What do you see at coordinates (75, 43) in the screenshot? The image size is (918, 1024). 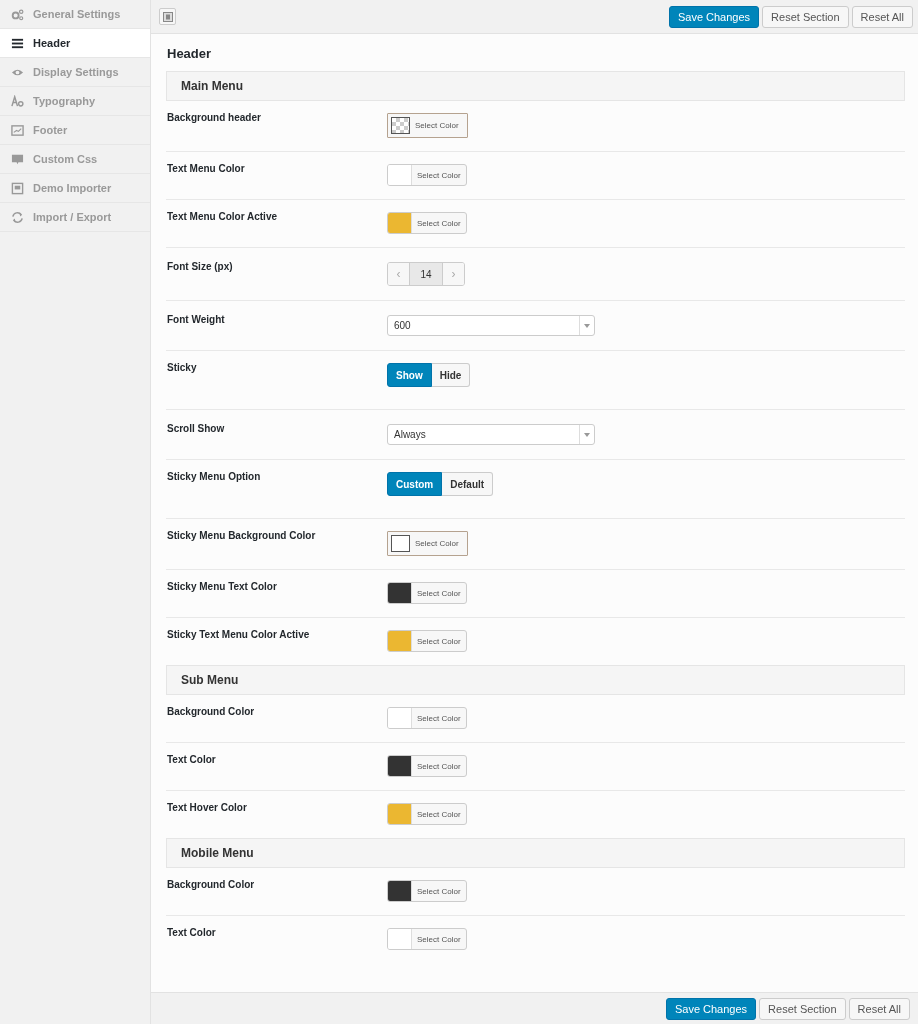 I see `sidebar-item: Header` at bounding box center [75, 43].